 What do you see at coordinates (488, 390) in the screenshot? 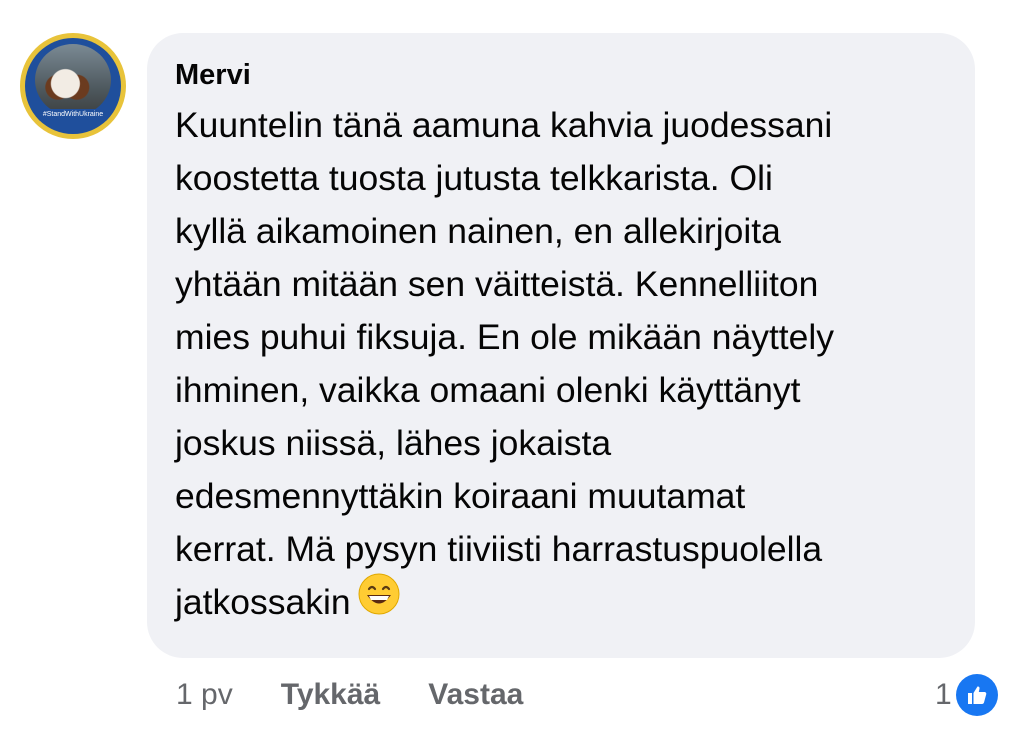
I see `comment-text-line: ihminen, vaikka omaani olenki käyttänyt` at bounding box center [488, 390].